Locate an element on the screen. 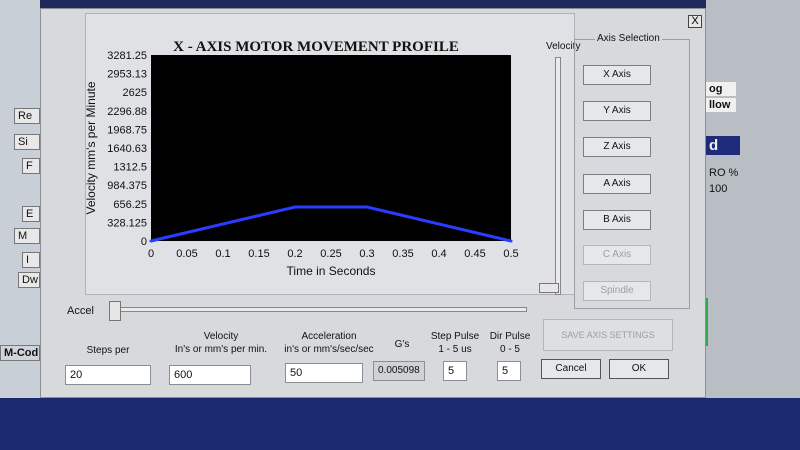 The height and width of the screenshot is (450, 800). gs-label: G's is located at coordinates (402, 344).